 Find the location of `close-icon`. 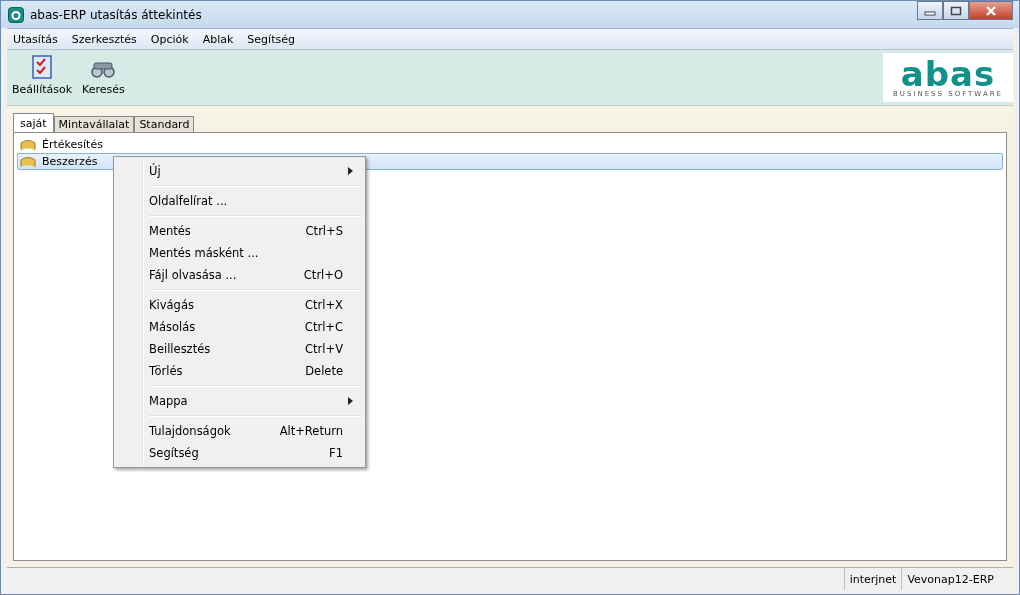

close-icon is located at coordinates (991, 10).